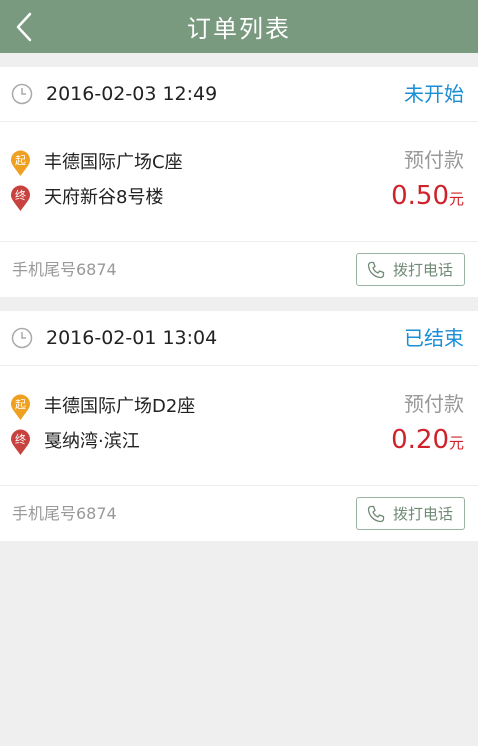  Describe the element at coordinates (420, 440) in the screenshot. I see `price-value: 0.20` at that location.